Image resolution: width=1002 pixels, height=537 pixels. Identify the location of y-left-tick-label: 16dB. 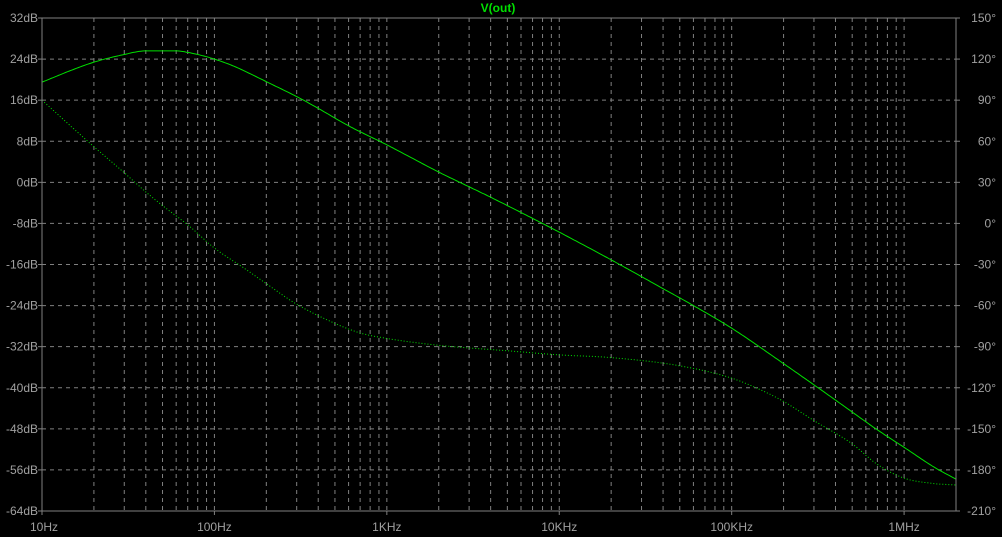
(24, 100).